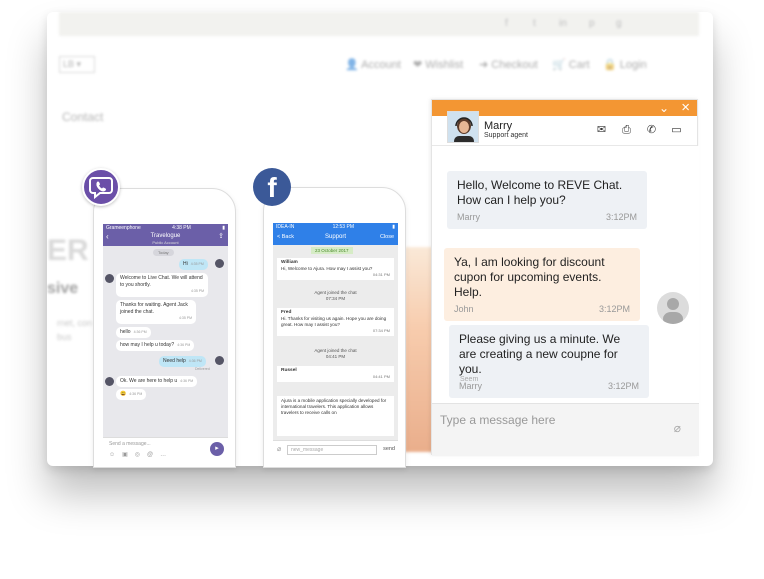 The width and height of the screenshot is (764, 579). I want to click on nav-login: 🔒 Login, so click(625, 64).